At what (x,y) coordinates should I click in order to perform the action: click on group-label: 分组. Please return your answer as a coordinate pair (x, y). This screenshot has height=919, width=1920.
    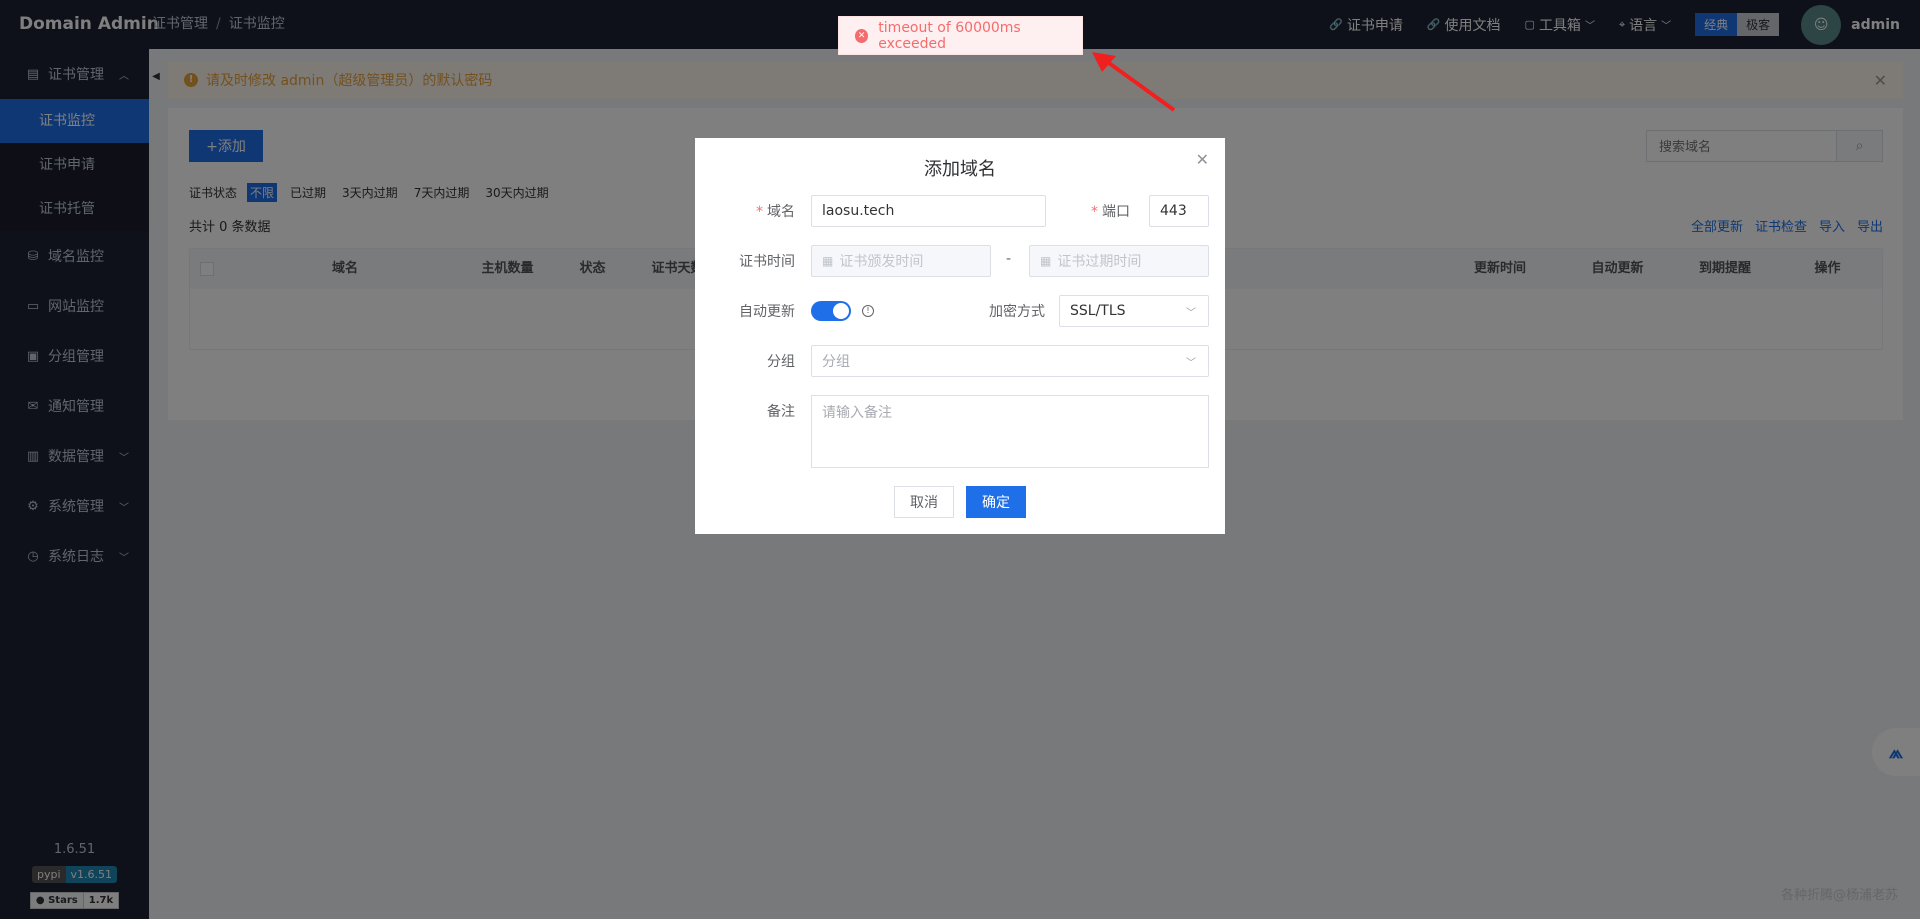
    Looking at the image, I should click on (781, 362).